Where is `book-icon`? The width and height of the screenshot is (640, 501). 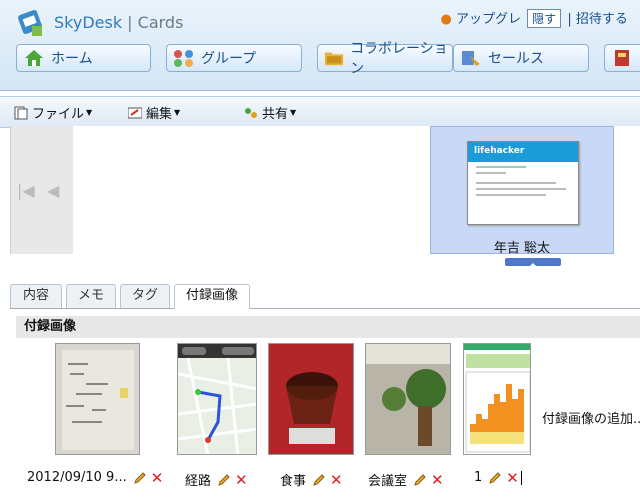 book-icon is located at coordinates (622, 58).